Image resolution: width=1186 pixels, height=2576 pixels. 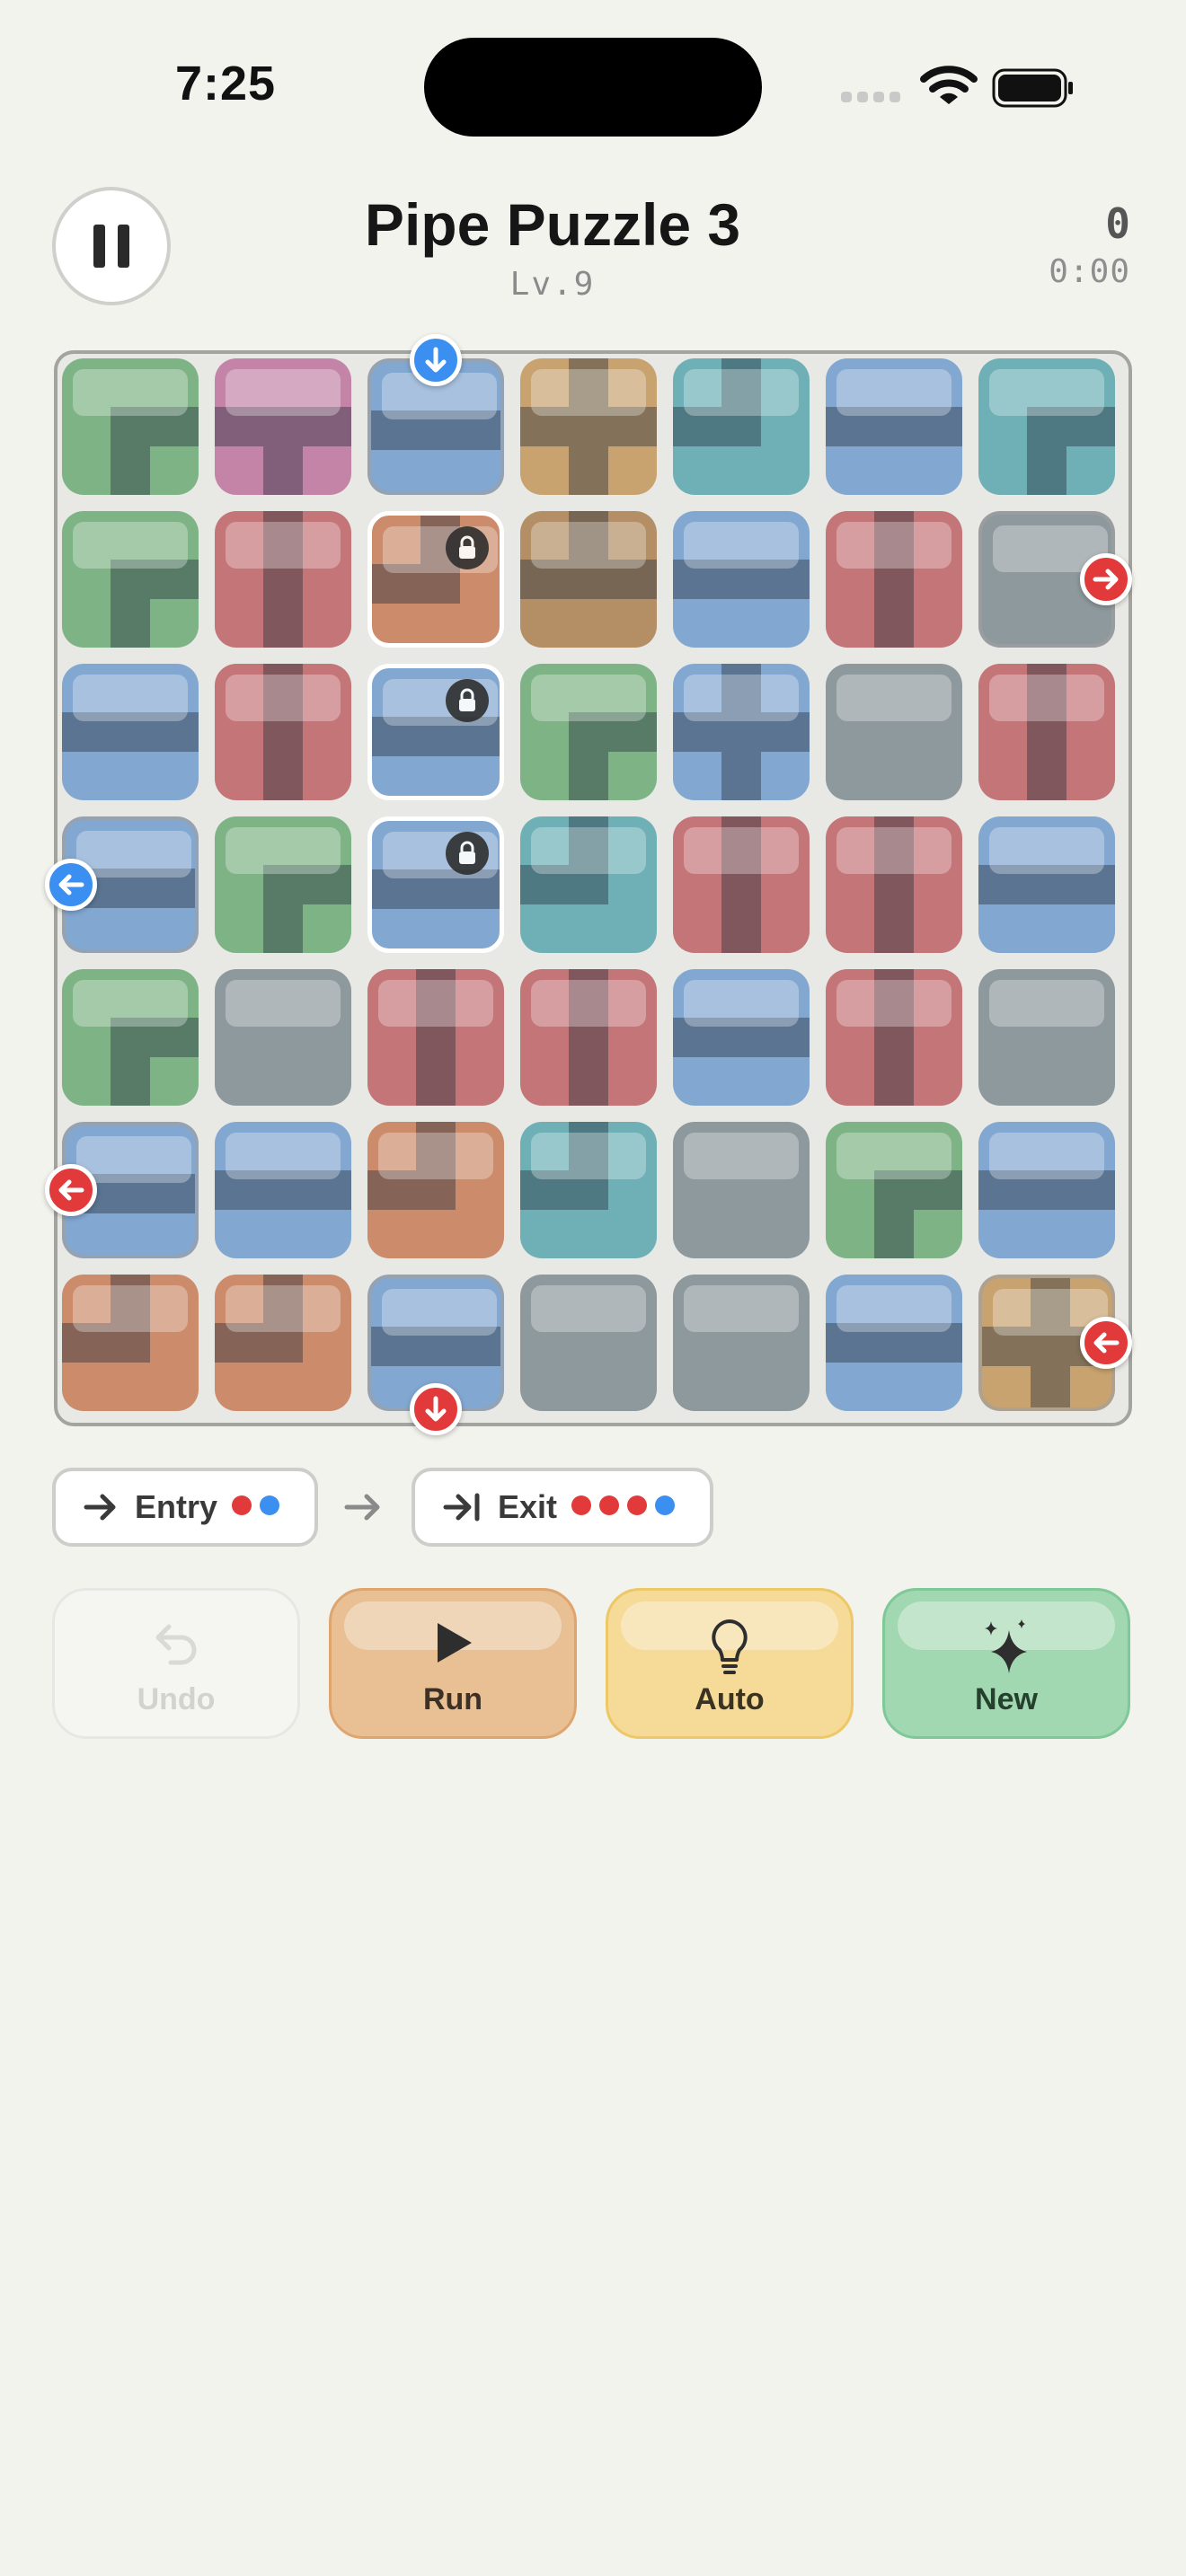 I want to click on entry-dots, so click(x=260, y=1507).